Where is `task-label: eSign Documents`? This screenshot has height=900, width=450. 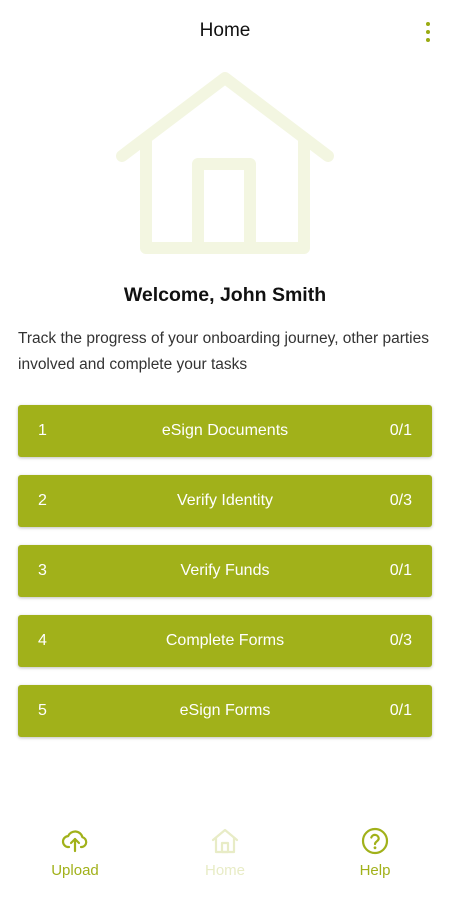 task-label: eSign Documents is located at coordinates (225, 430).